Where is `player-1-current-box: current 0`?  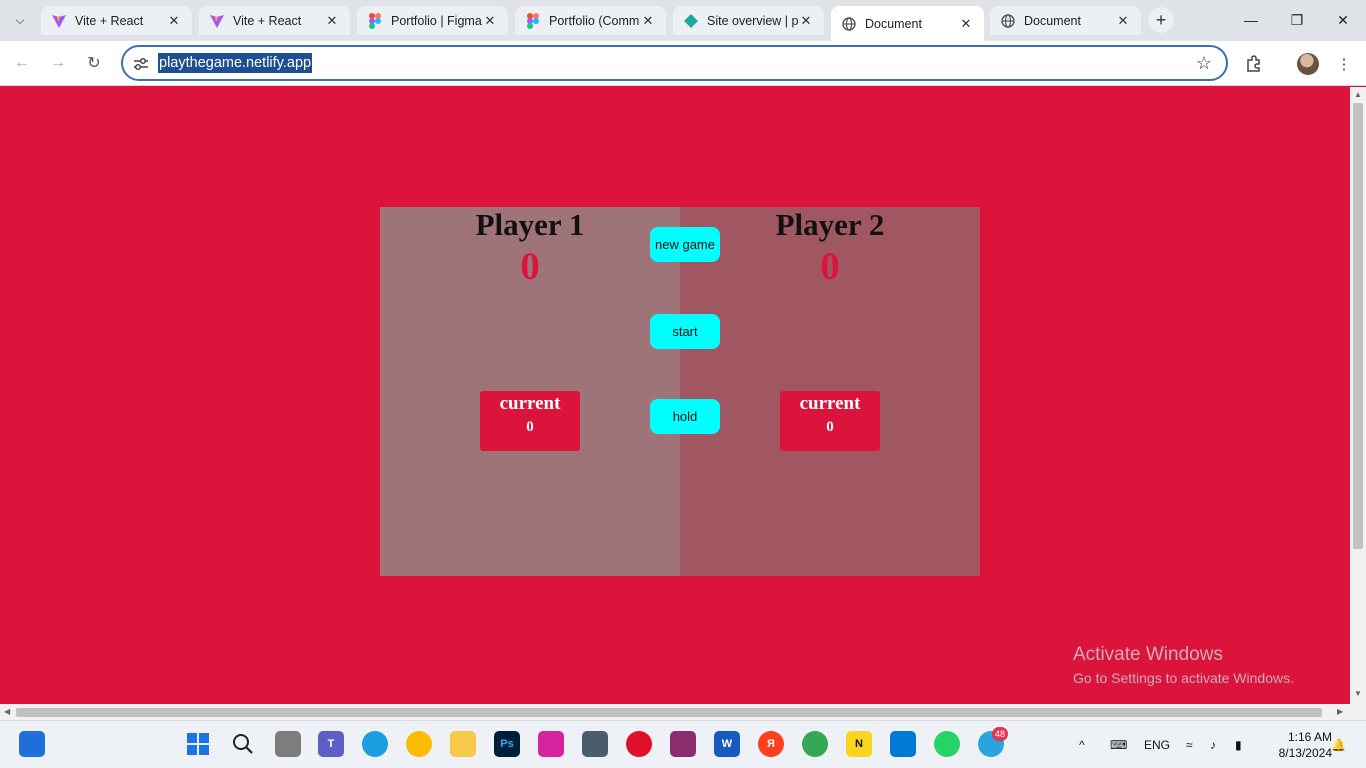 player-1-current-box: current 0 is located at coordinates (530, 421).